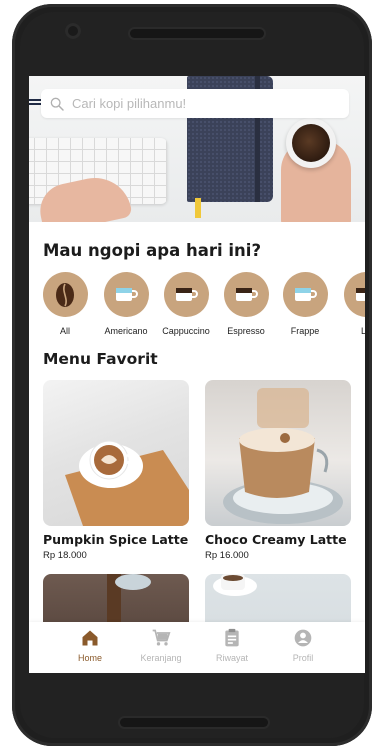  What do you see at coordinates (161, 637) in the screenshot?
I see `cart-icon` at bounding box center [161, 637].